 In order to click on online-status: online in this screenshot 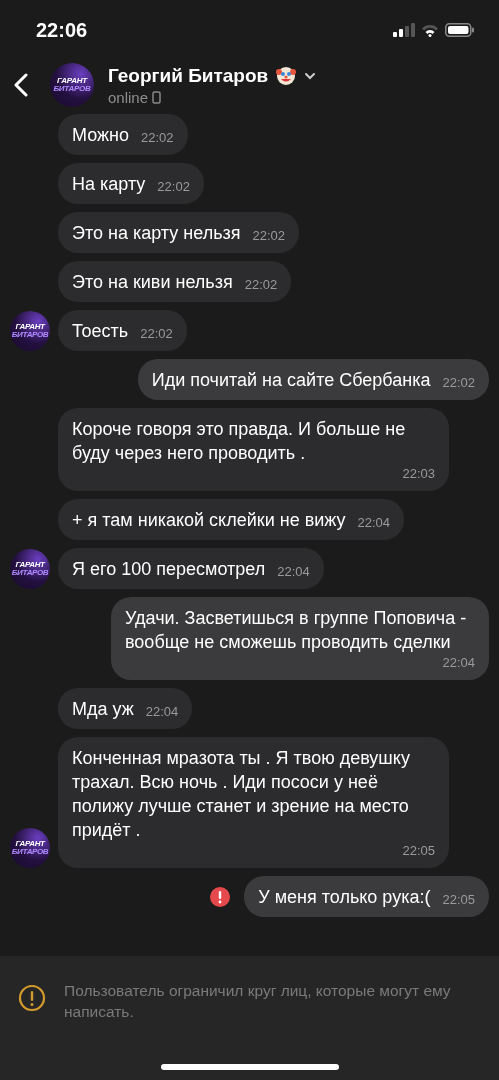, I will do `click(128, 97)`.